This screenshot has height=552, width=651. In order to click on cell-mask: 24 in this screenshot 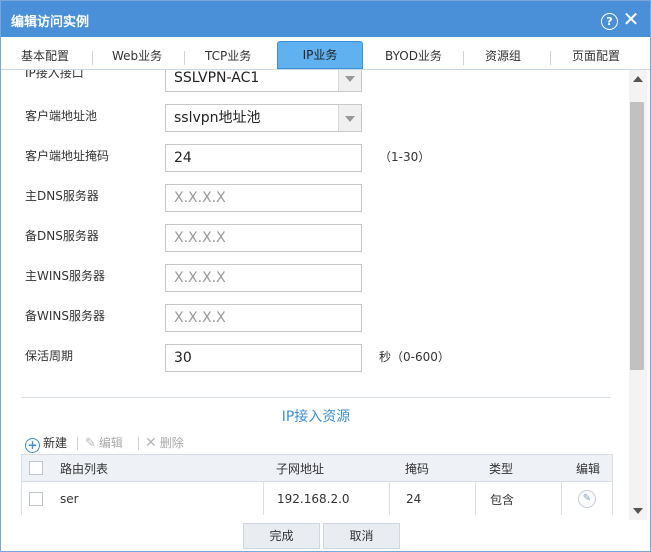, I will do `click(432, 498)`.